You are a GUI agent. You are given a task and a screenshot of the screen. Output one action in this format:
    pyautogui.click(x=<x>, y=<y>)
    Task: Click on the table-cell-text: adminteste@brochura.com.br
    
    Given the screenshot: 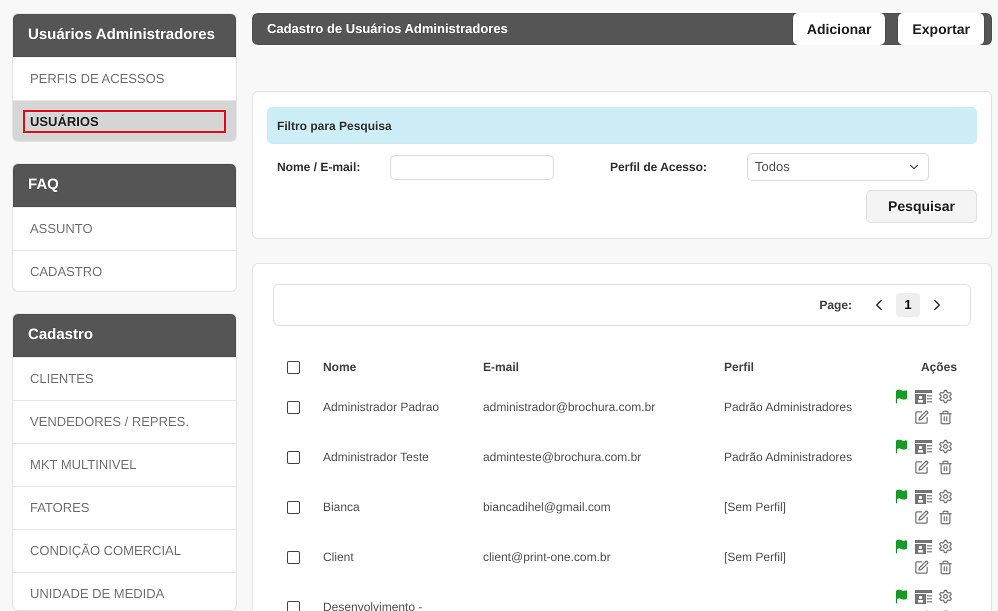 What is the action you would take?
    pyautogui.click(x=562, y=457)
    